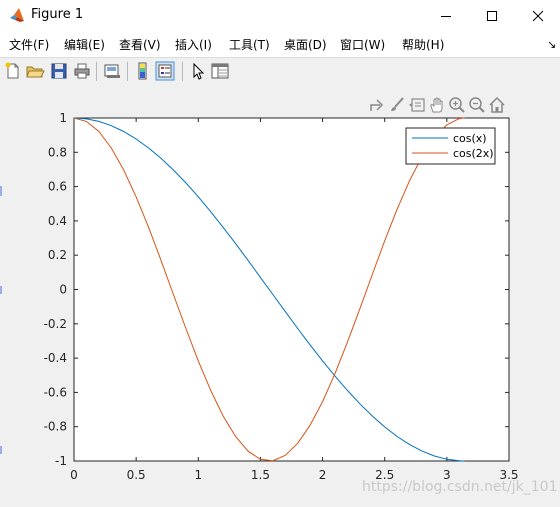  I want to click on maximize-button, so click(492, 15).